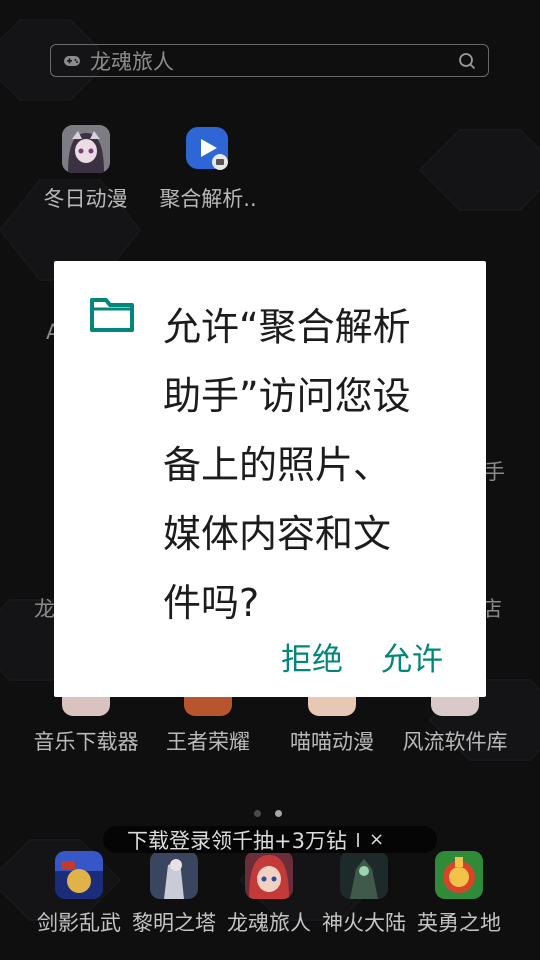  I want to click on dock-label: 剑影乱武, so click(79, 923).